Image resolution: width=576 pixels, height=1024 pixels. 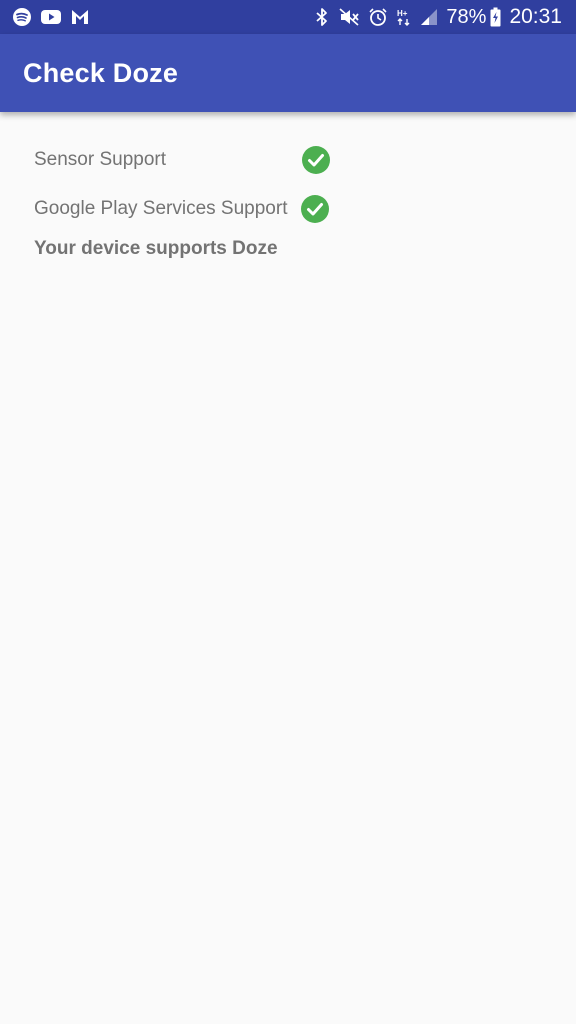 I want to click on mail-icon, so click(x=80, y=17).